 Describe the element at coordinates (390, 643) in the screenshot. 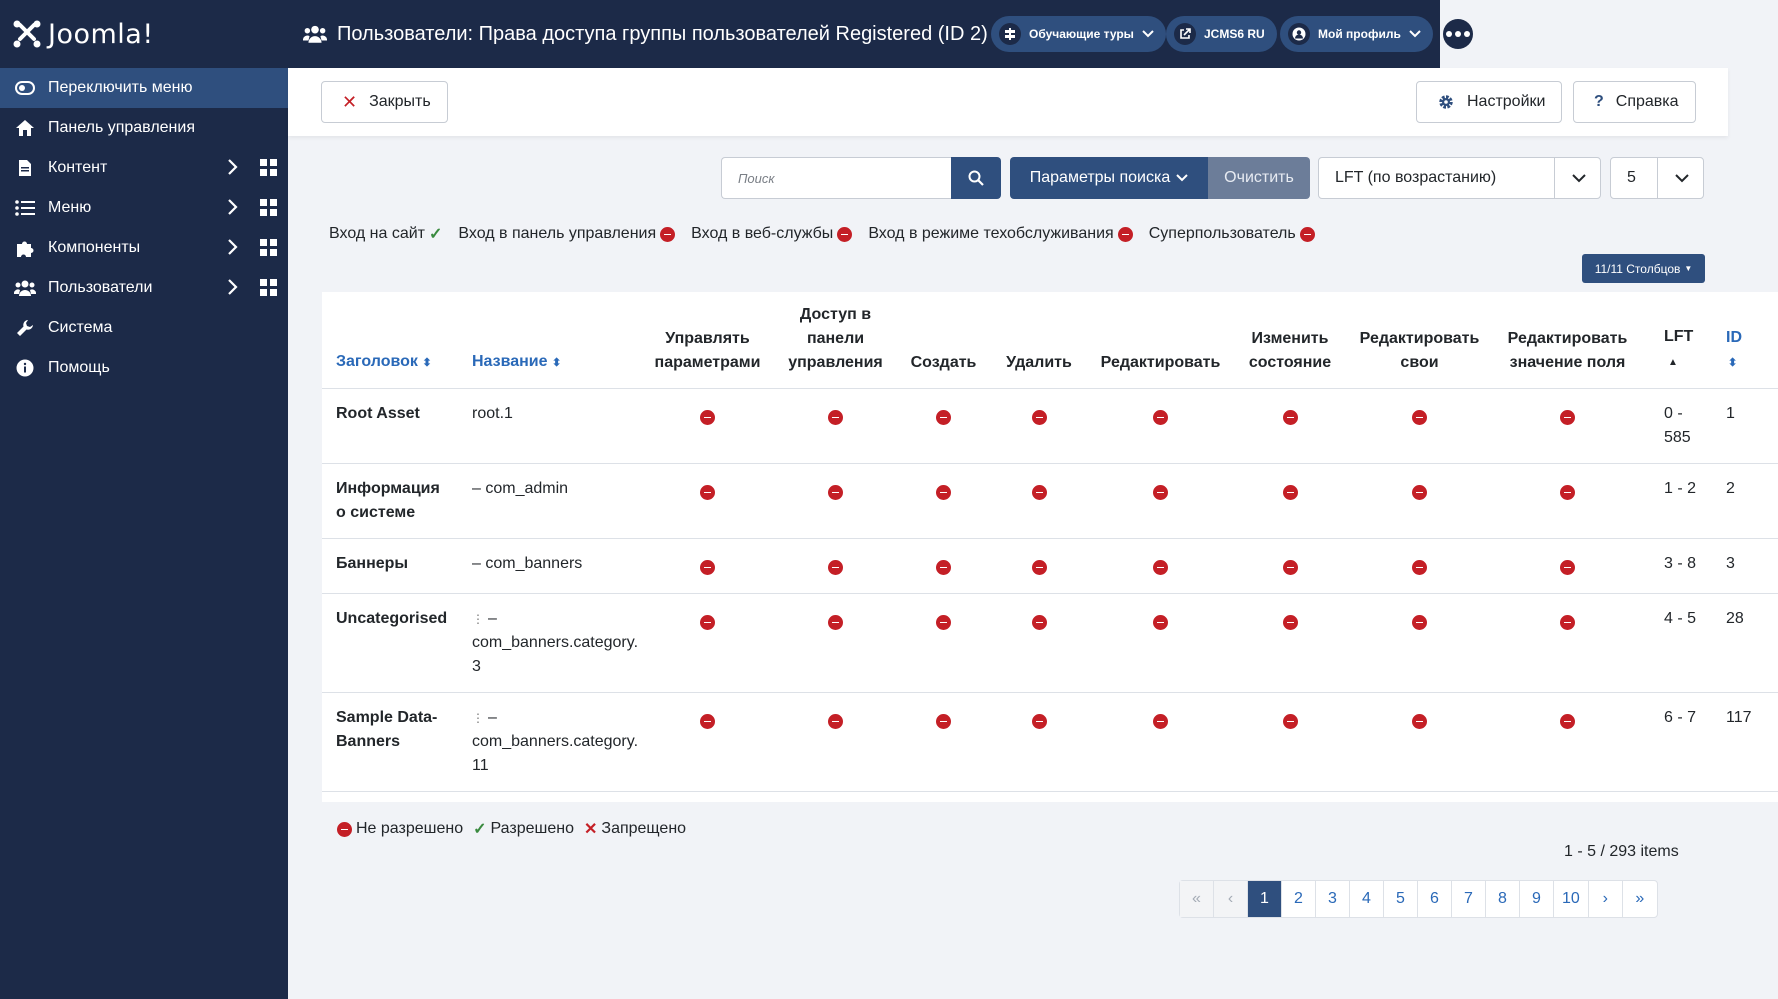

I see `row-title: Uncategorised` at that location.